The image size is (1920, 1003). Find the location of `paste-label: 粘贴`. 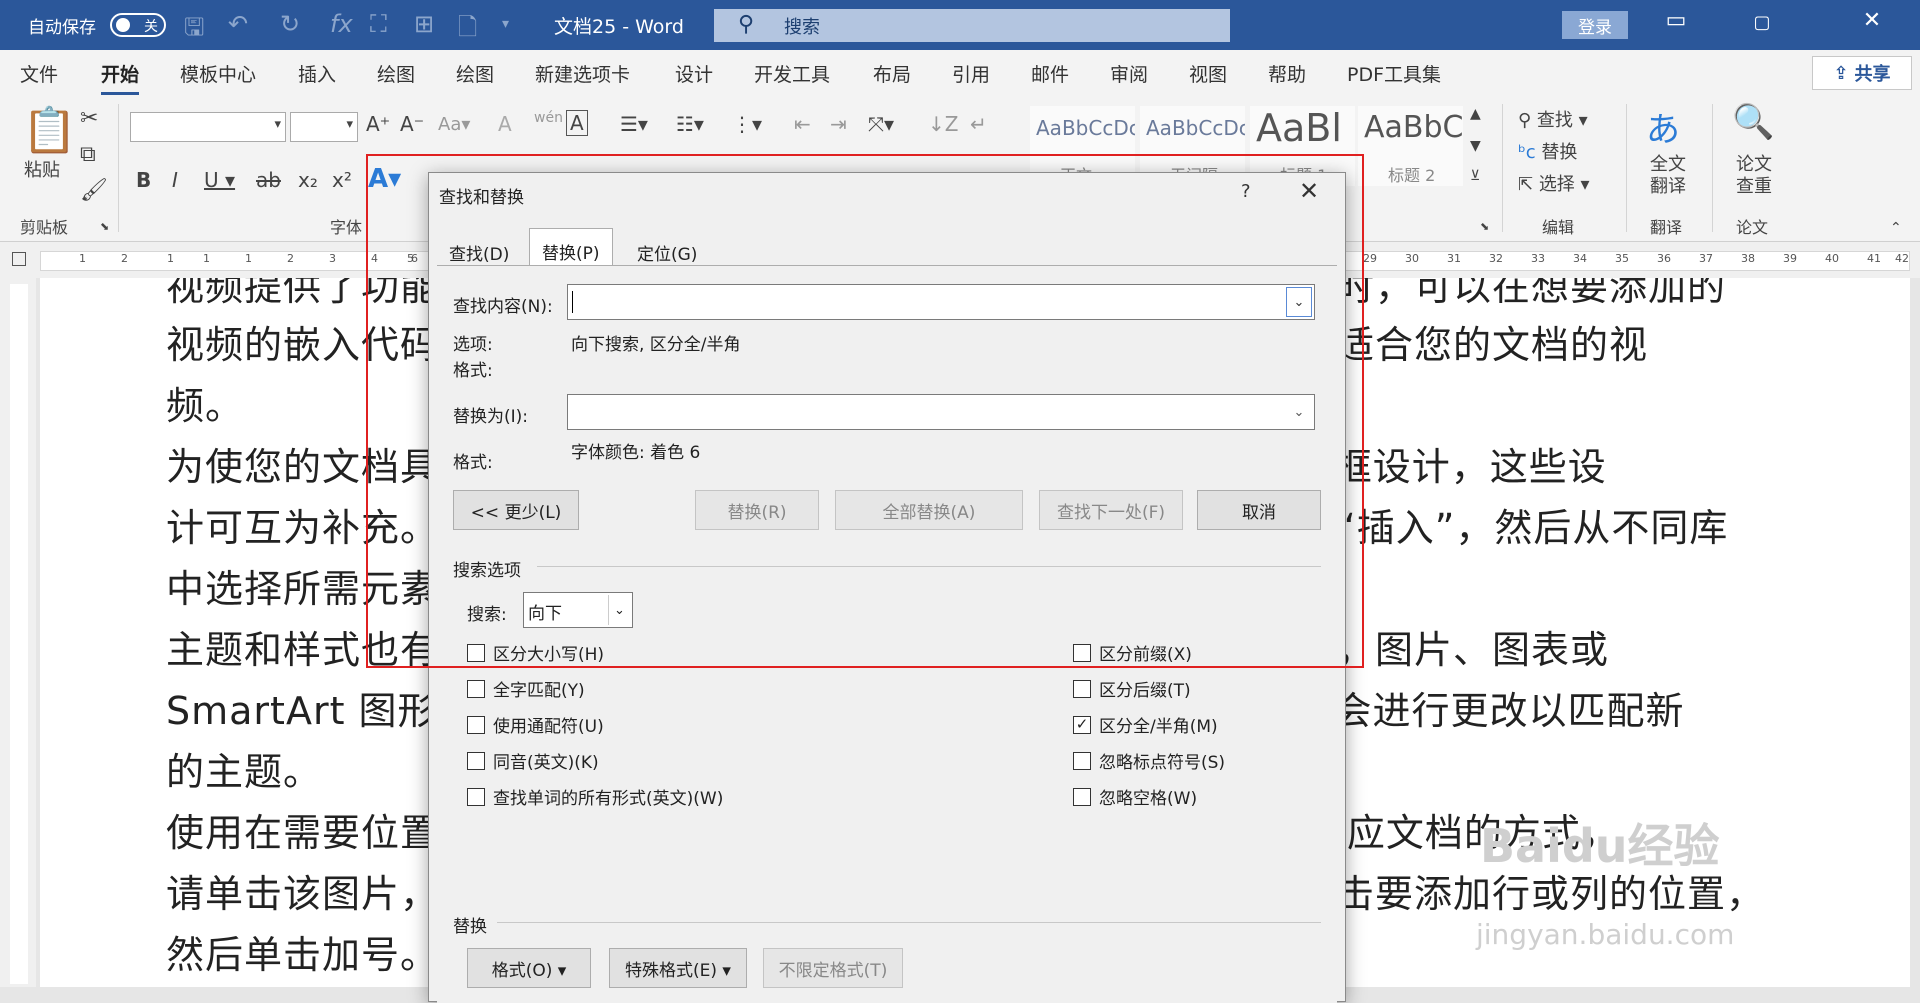

paste-label: 粘贴 is located at coordinates (42, 169).